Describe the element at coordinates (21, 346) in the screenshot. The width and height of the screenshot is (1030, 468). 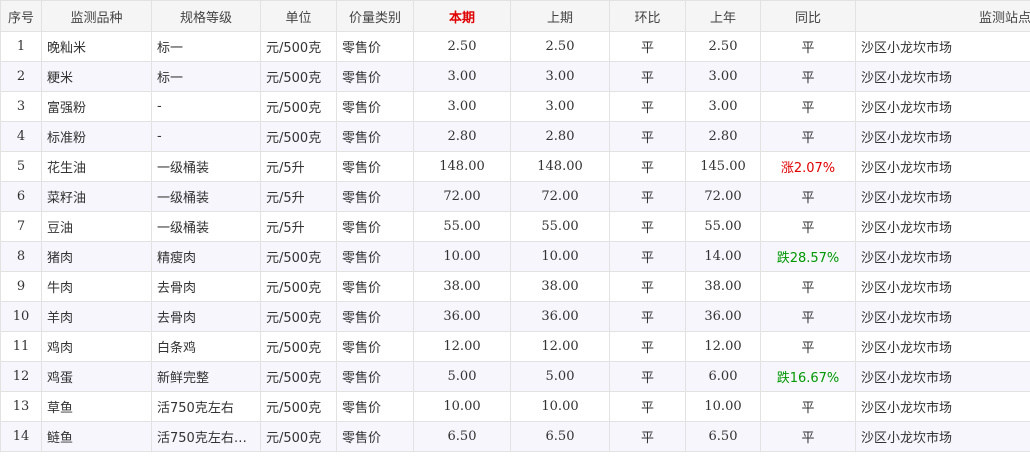
I see `cell-serial: 11` at that location.